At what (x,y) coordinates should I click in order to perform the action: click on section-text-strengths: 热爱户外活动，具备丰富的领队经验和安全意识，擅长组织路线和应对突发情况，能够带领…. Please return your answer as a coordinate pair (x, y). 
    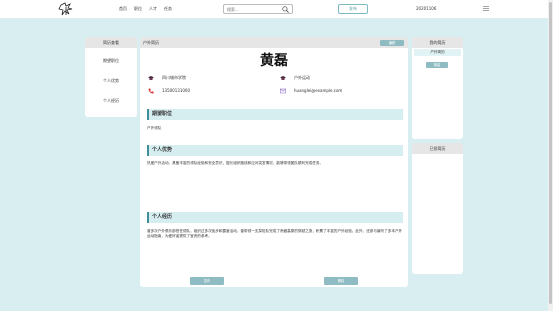
    Looking at the image, I should click on (235, 163).